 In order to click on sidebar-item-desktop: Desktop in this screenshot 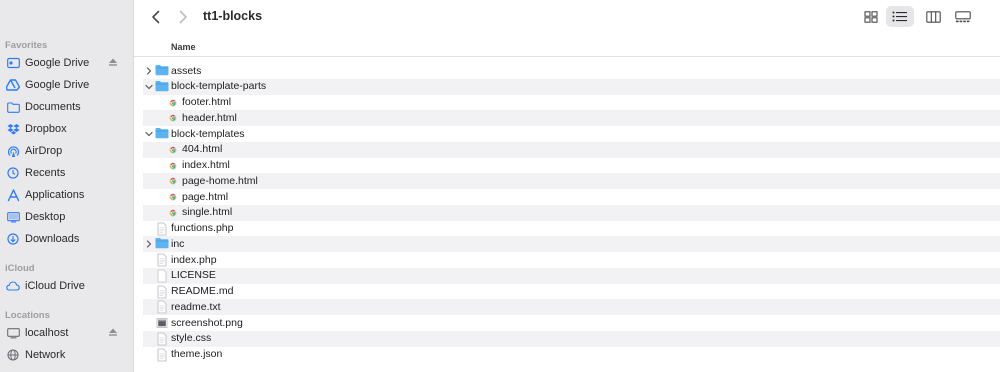, I will do `click(68, 217)`.